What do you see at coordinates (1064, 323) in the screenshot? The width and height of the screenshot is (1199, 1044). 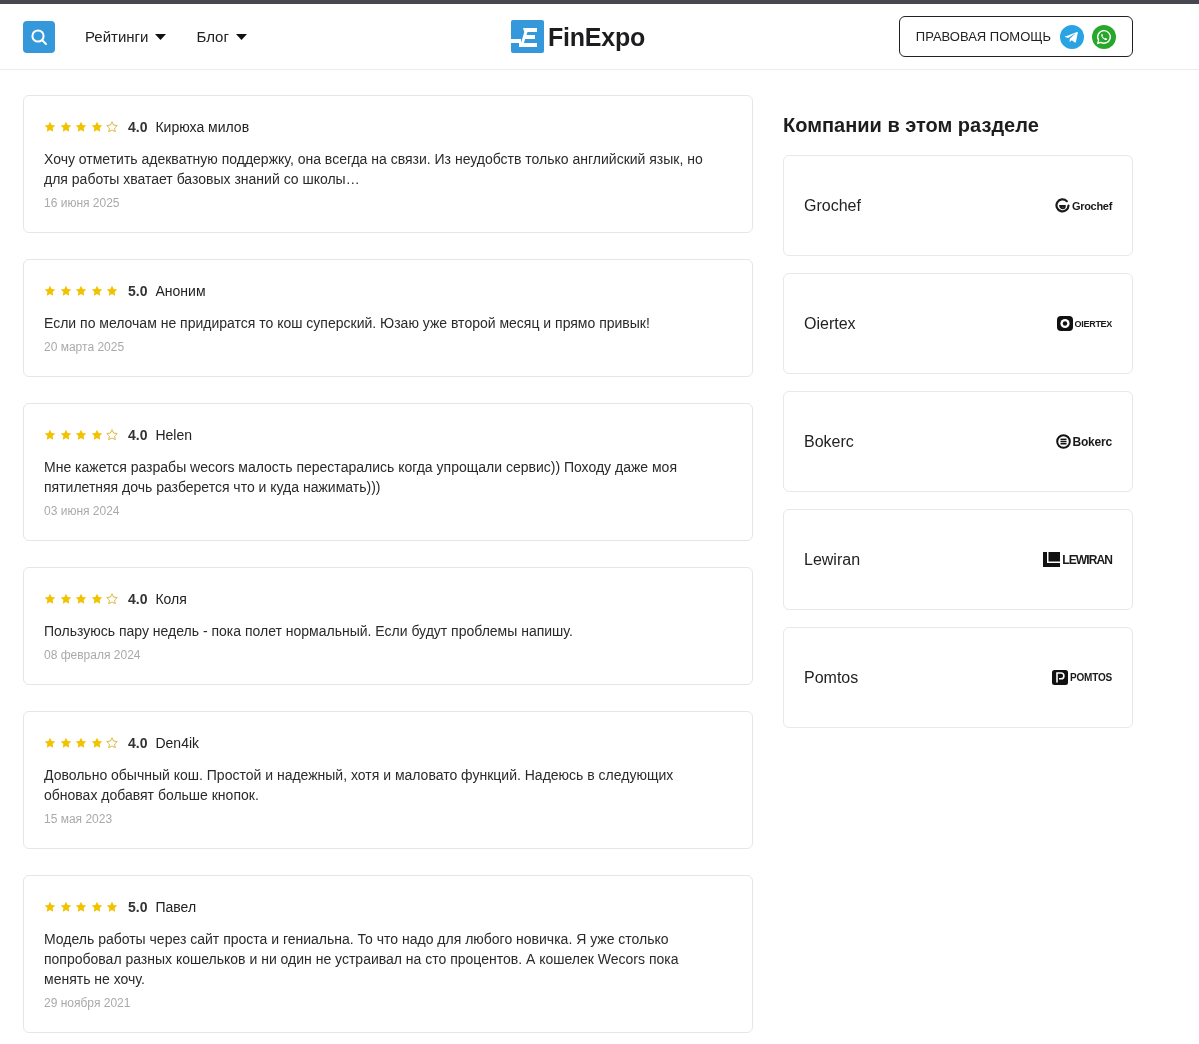 I see `dot-square-icon` at bounding box center [1064, 323].